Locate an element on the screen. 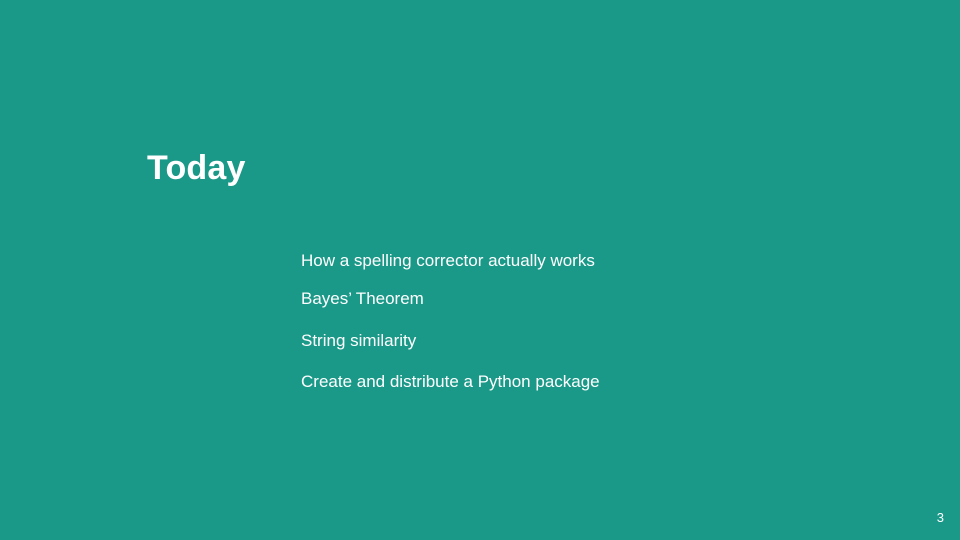  agenda-item: Create and distribute a Python package is located at coordinates (450, 381).